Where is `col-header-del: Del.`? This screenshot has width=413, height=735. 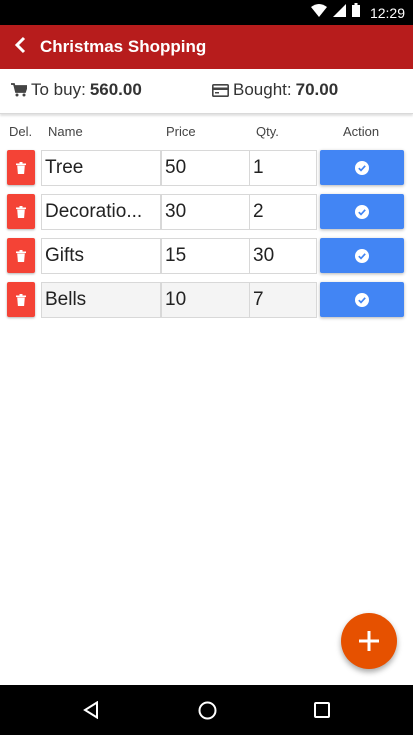
col-header-del: Del. is located at coordinates (21, 131).